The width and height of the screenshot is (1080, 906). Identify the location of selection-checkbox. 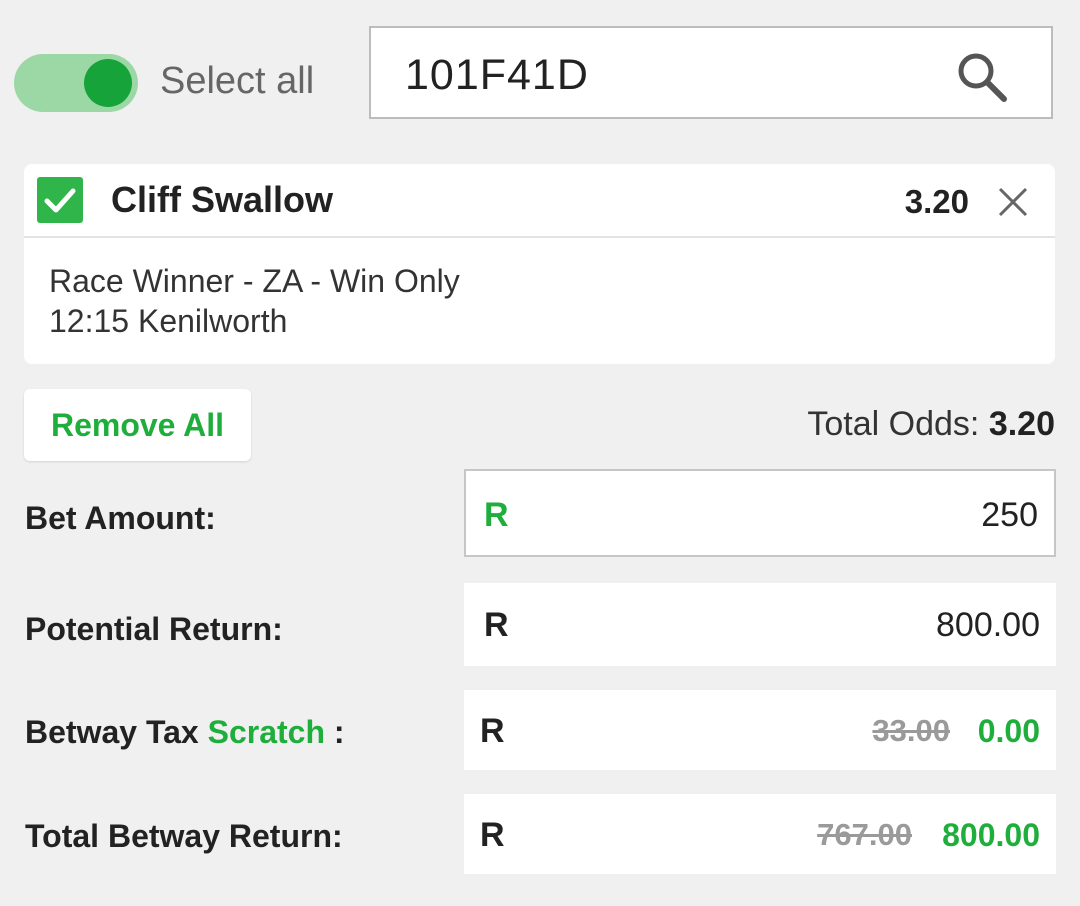
(60, 200).